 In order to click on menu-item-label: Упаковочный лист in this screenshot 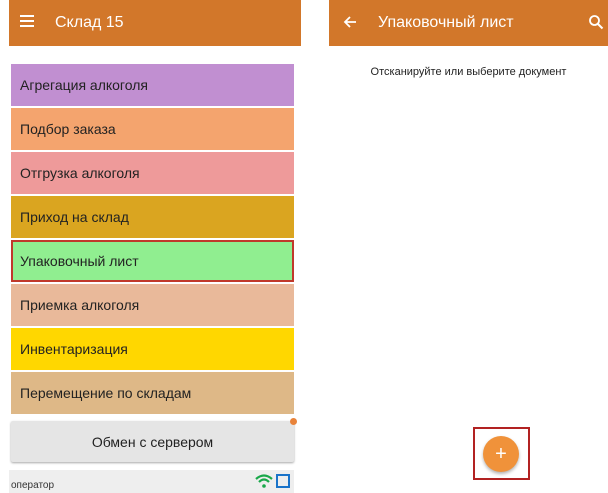, I will do `click(79, 261)`.